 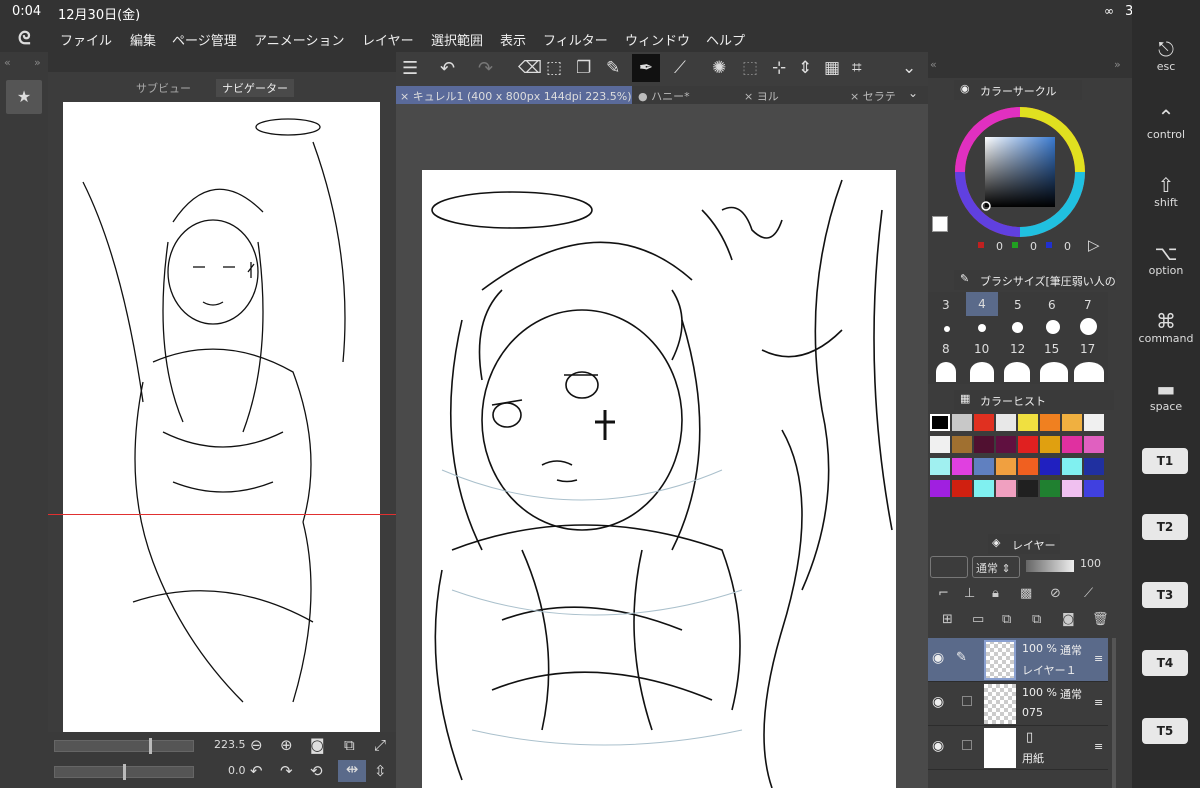 I want to click on zoom-in-icon: ⊕, so click(x=286, y=745).